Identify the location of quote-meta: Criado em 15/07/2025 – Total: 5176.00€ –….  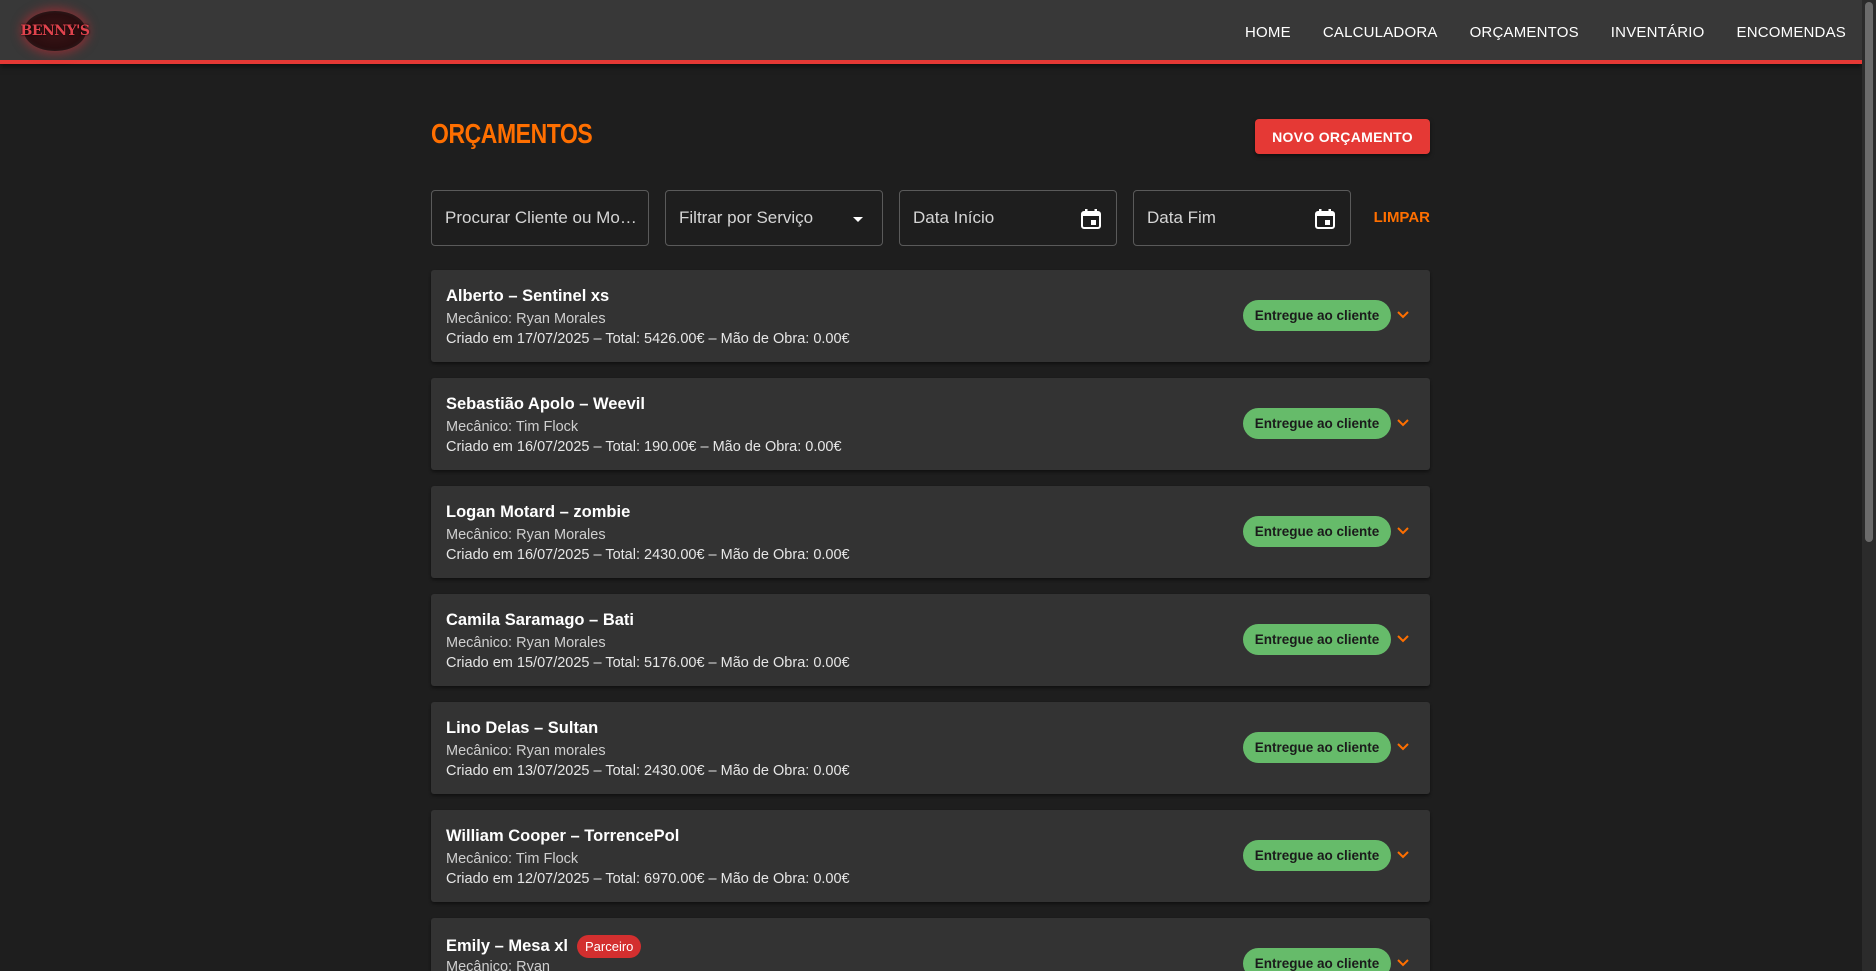
(648, 663).